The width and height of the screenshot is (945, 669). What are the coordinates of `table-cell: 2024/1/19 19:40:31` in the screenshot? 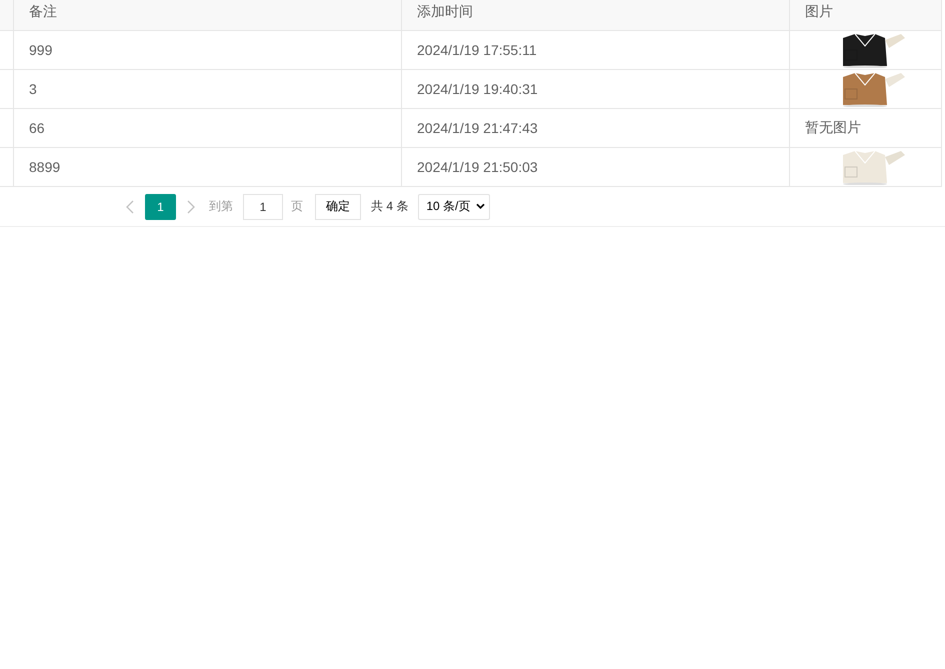 It's located at (596, 89).